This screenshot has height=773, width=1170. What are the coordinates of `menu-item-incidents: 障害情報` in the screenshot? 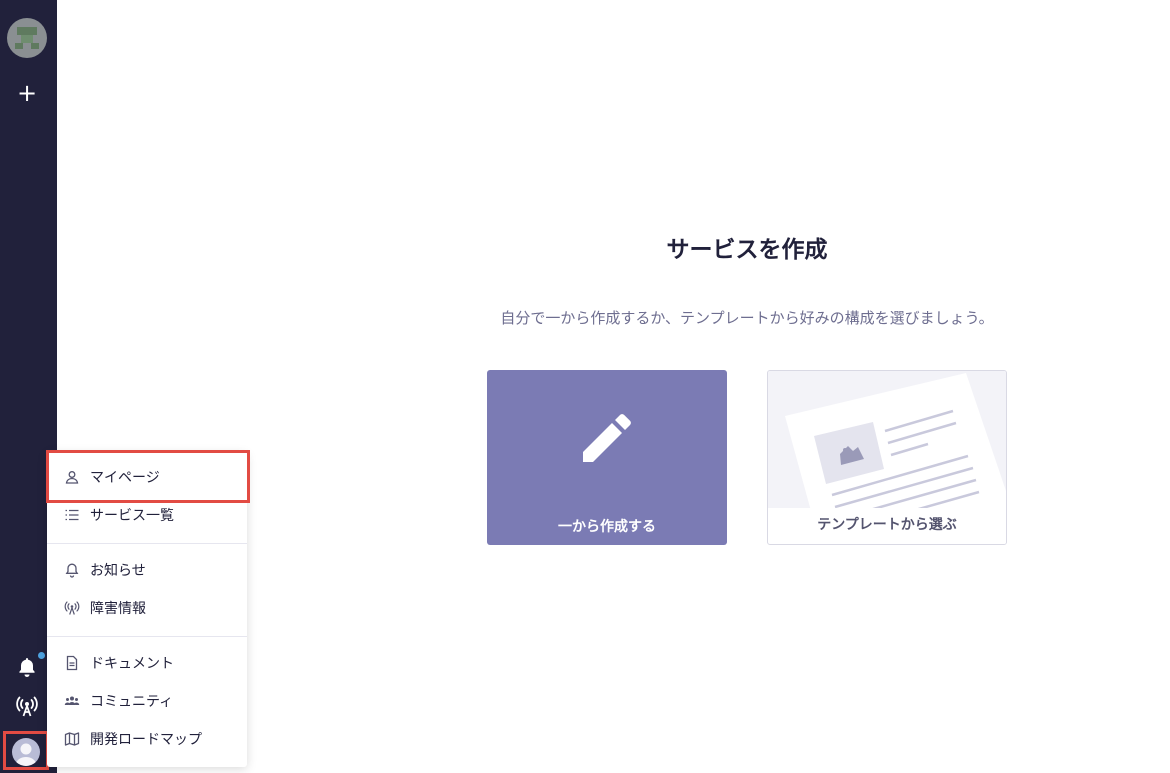 It's located at (147, 608).